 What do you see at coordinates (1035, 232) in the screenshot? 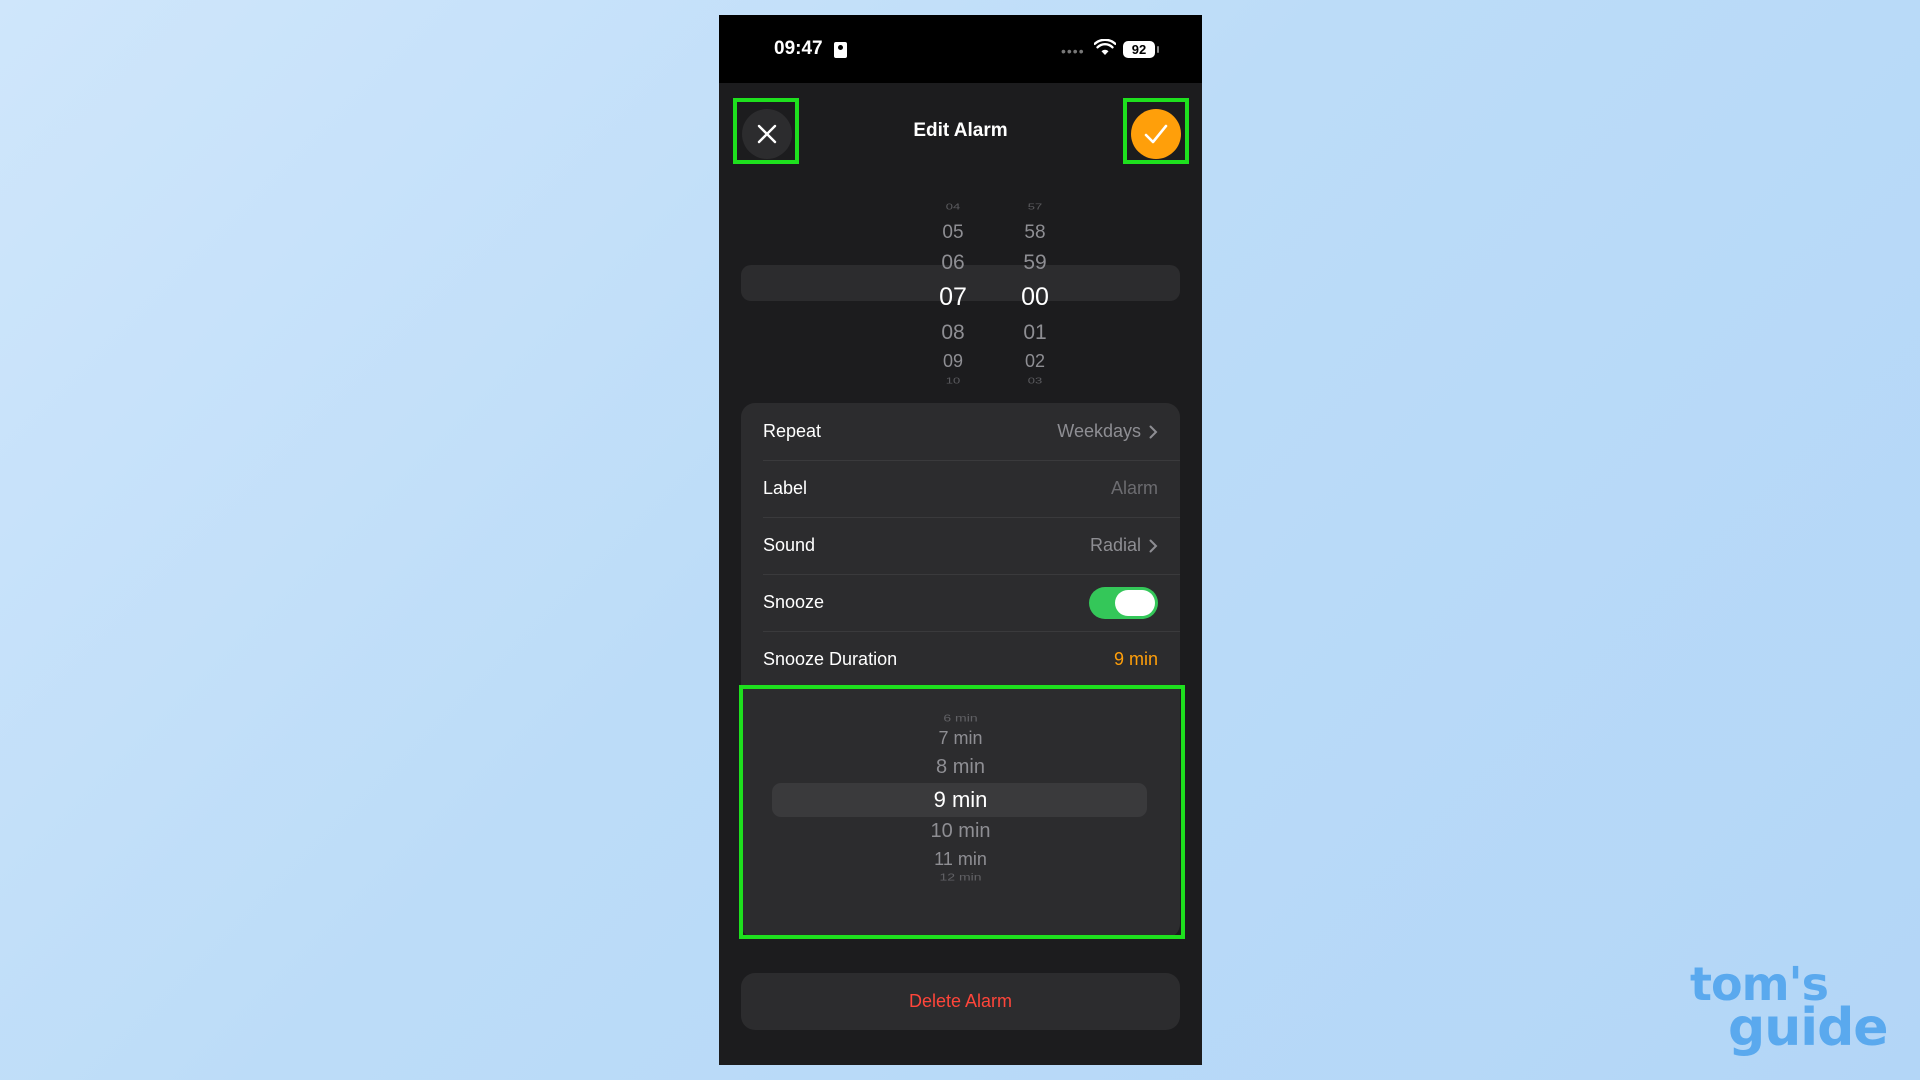
I see `minute-option: 58` at bounding box center [1035, 232].